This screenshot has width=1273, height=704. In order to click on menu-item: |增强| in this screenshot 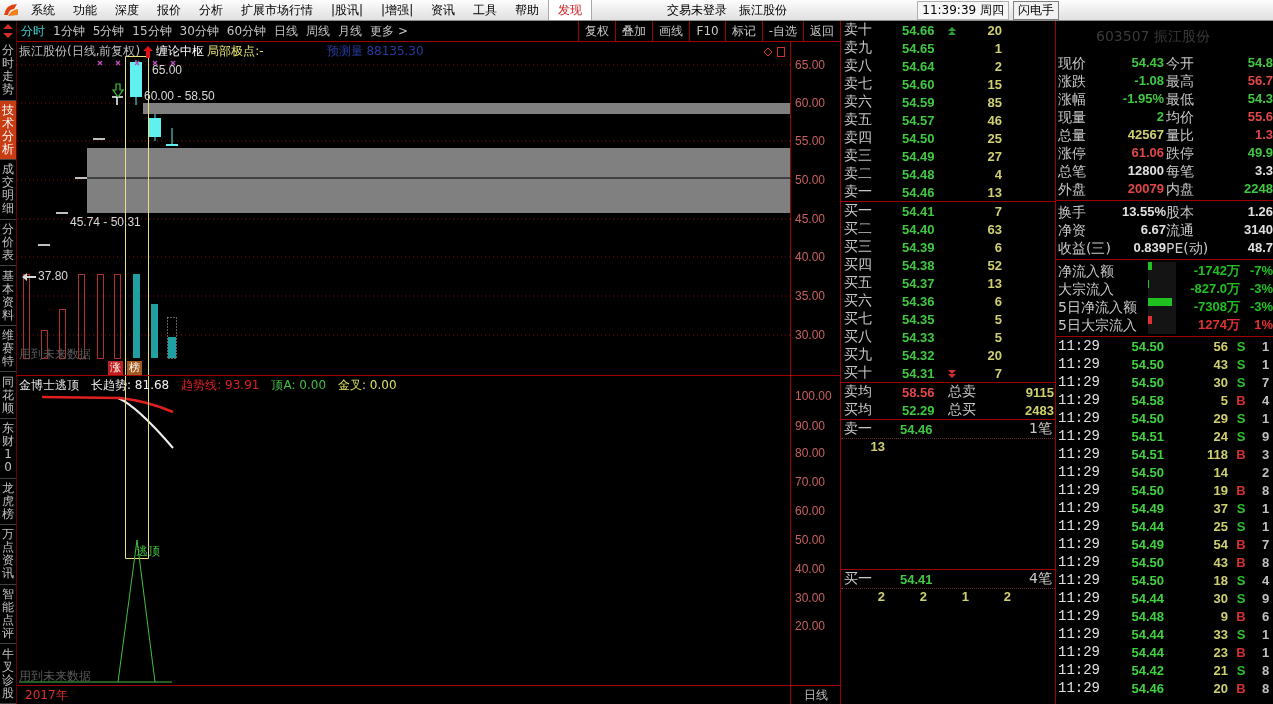, I will do `click(397, 10)`.